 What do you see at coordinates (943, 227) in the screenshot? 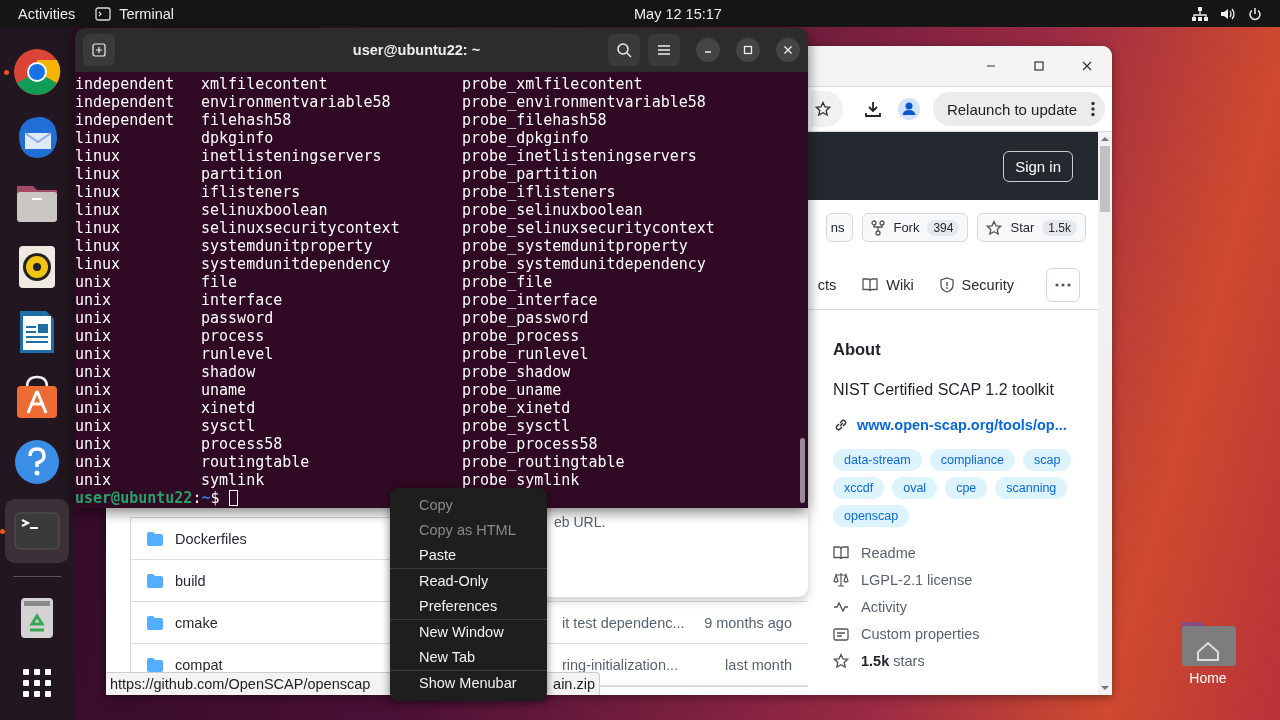
I see `count-badge: 394` at bounding box center [943, 227].